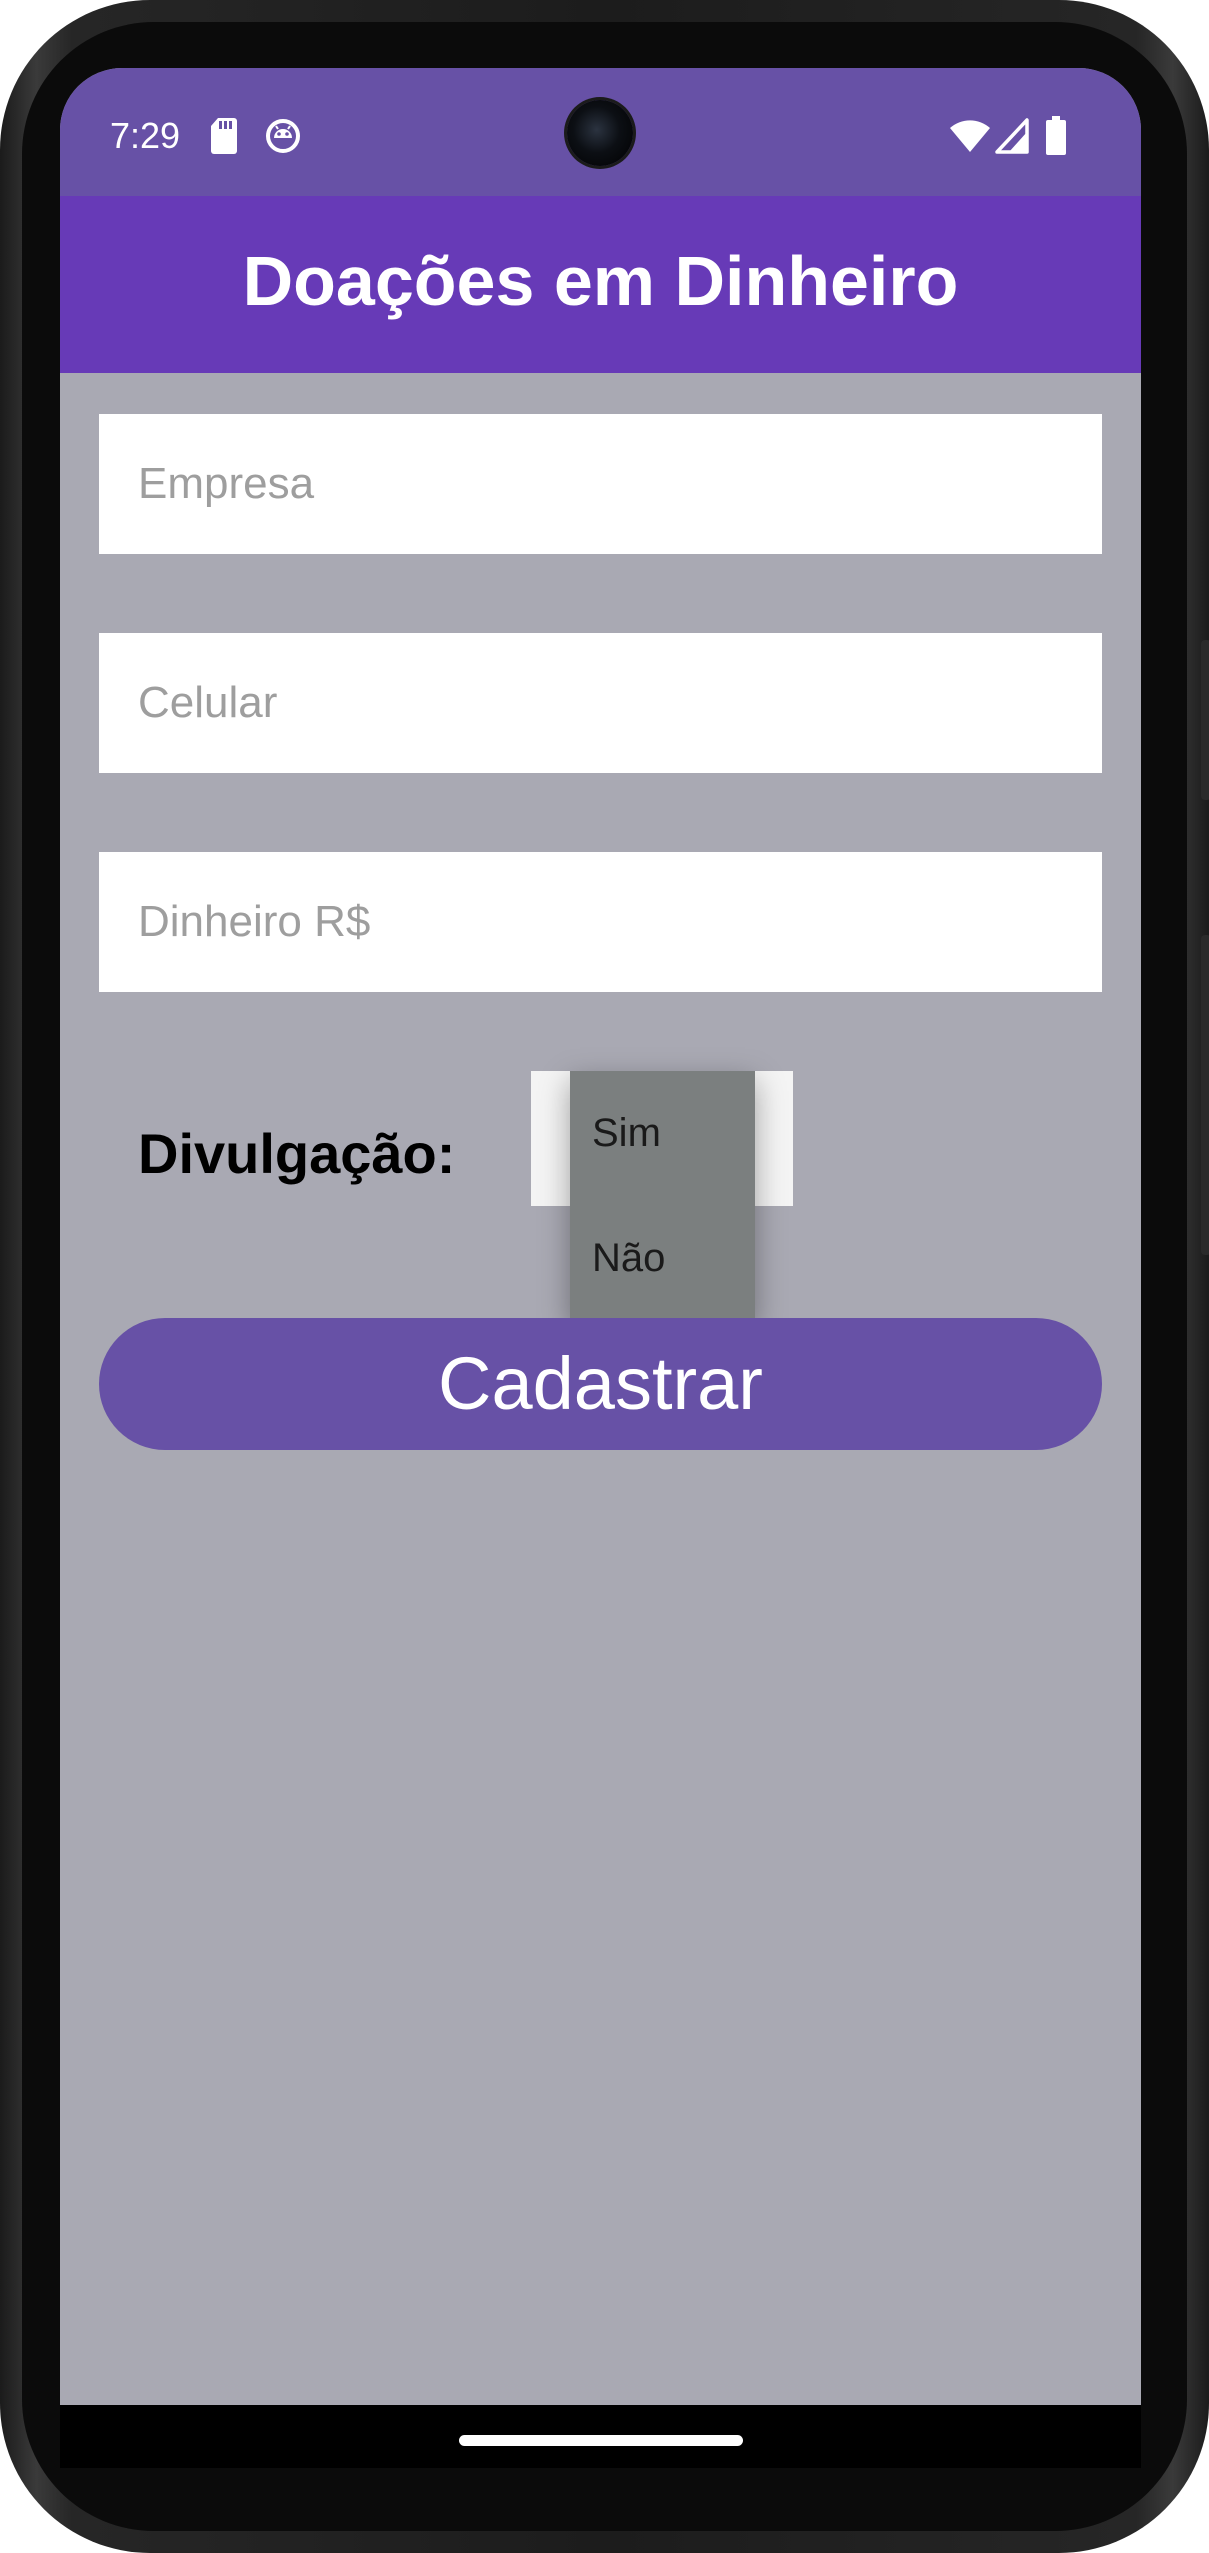  Describe the element at coordinates (600, 281) in the screenshot. I see `page-title: Doações em Dinheiro` at that location.